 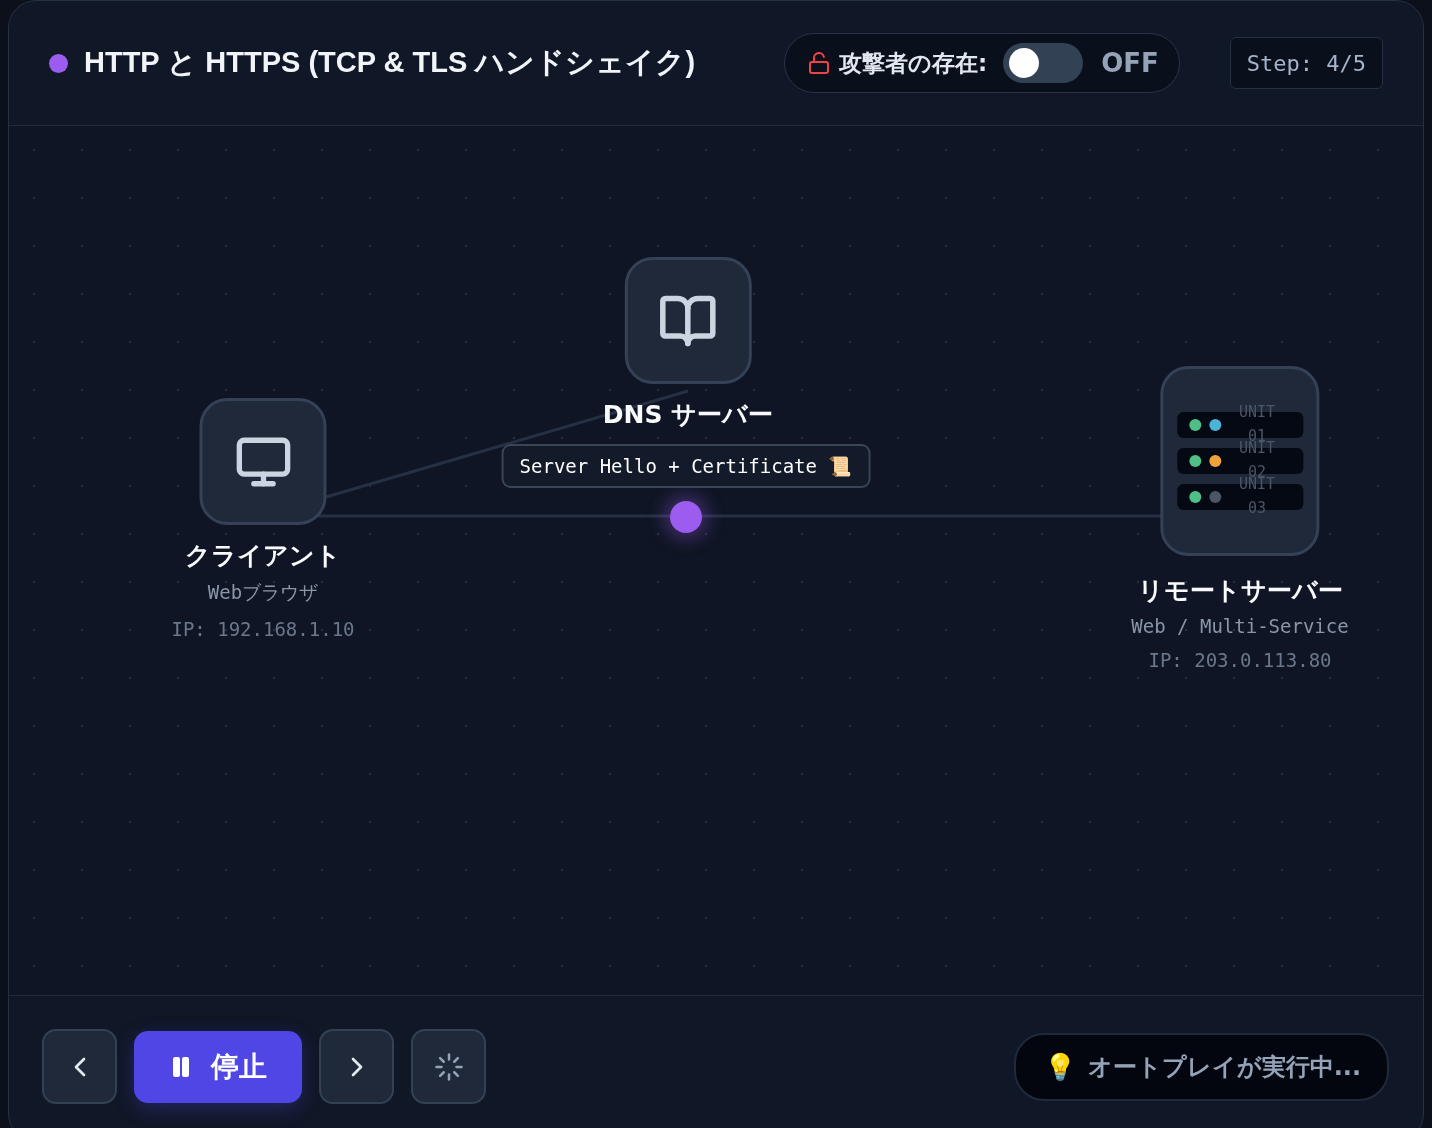 I want to click on pause-button: 停止, so click(x=218, y=1066).